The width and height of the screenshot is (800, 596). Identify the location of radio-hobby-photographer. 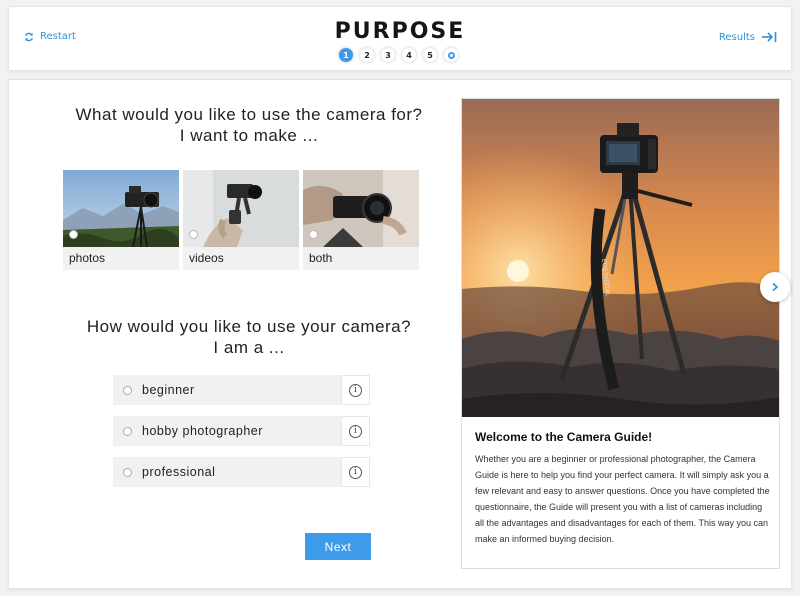
(127, 431).